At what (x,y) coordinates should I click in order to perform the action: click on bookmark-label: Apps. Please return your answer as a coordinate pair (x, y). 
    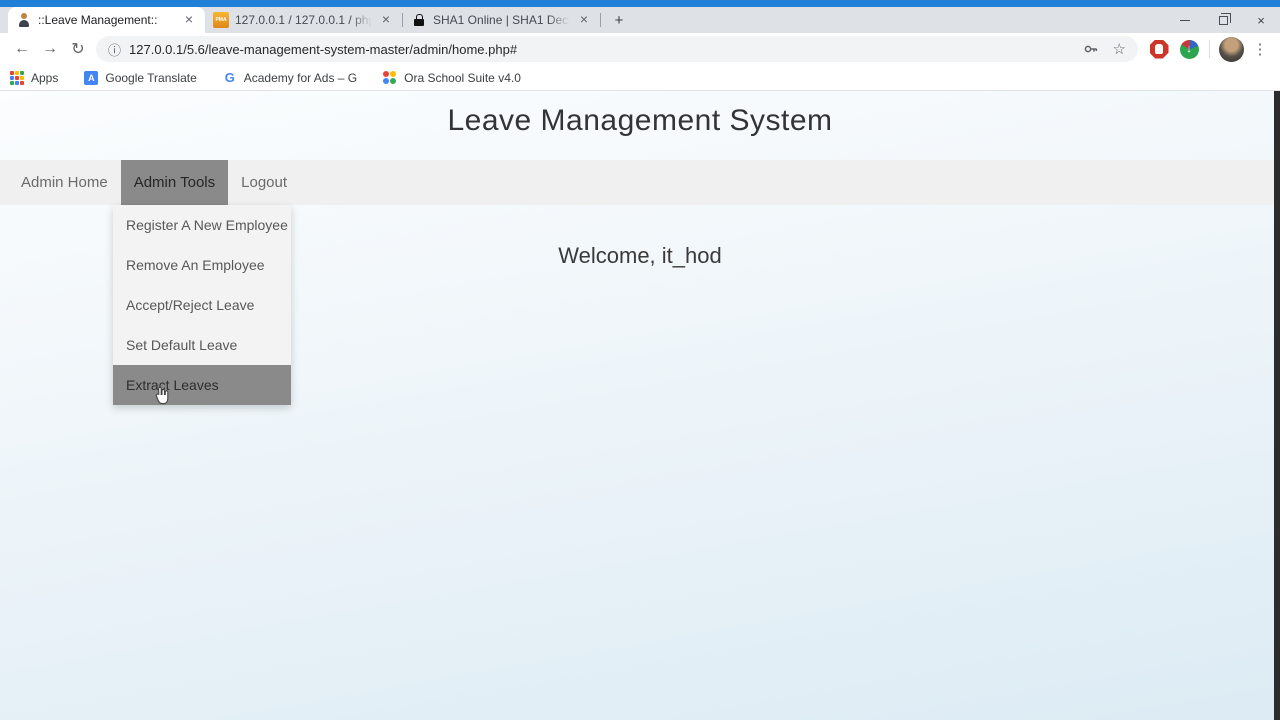
    Looking at the image, I should click on (45, 77).